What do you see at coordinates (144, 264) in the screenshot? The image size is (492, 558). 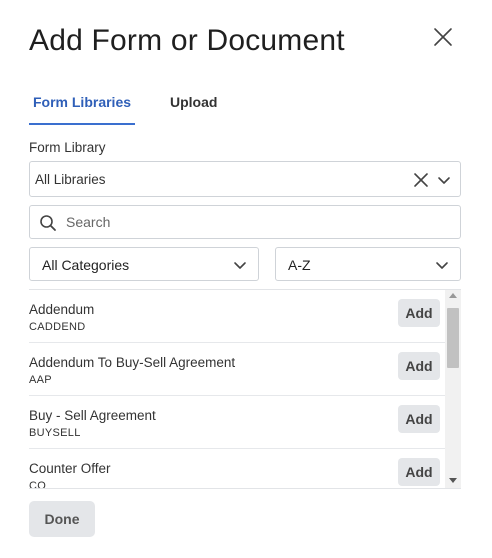 I see `category-select: All Categories` at bounding box center [144, 264].